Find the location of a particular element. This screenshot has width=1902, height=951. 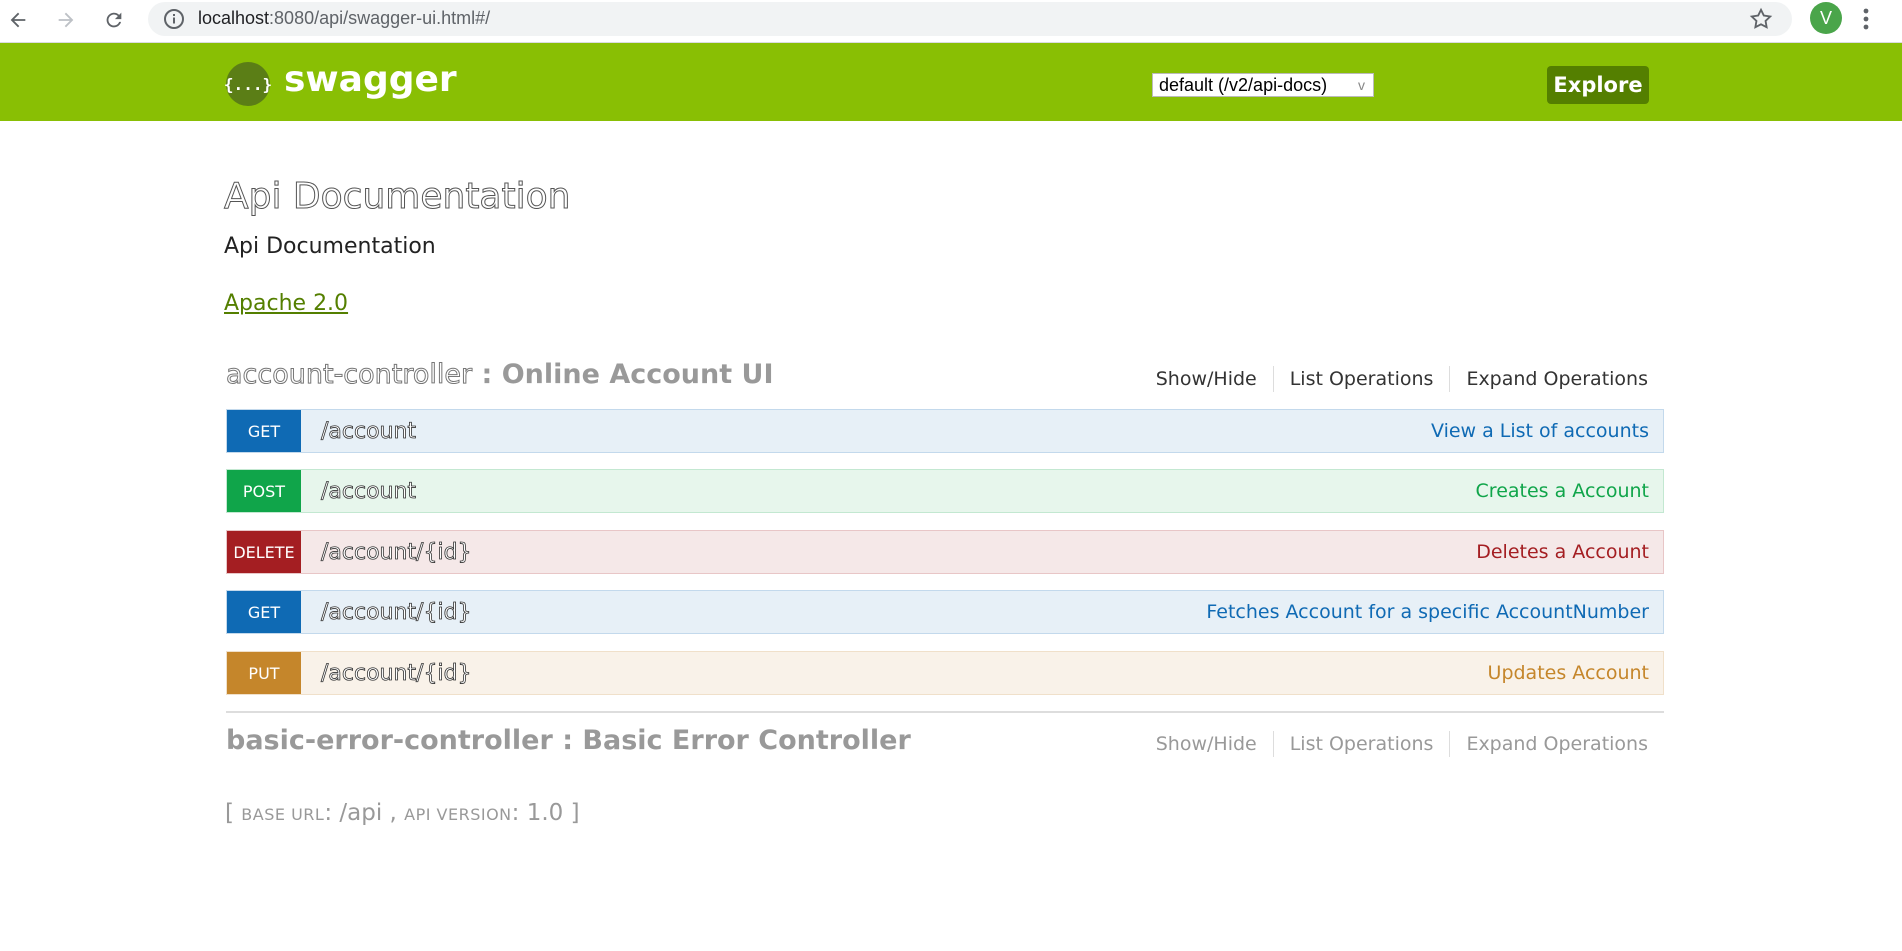

swagger-logo-text: swagger is located at coordinates (370, 79).